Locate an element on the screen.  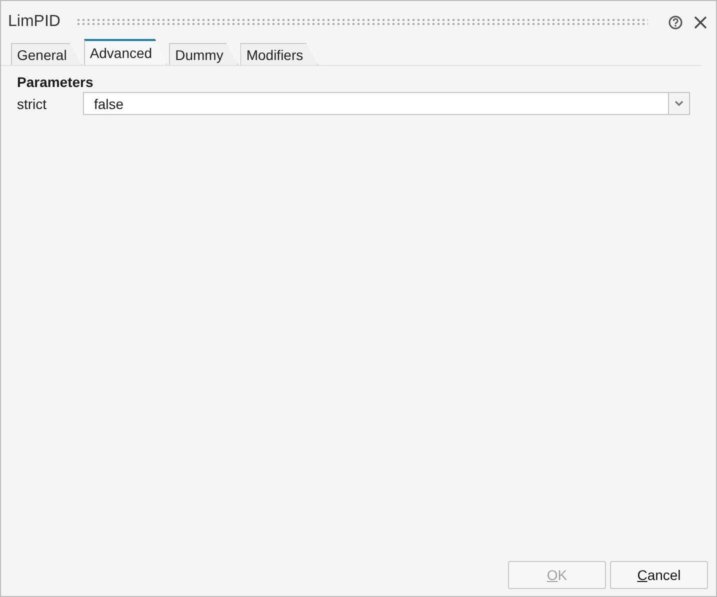
tab: General is located at coordinates (46, 54).